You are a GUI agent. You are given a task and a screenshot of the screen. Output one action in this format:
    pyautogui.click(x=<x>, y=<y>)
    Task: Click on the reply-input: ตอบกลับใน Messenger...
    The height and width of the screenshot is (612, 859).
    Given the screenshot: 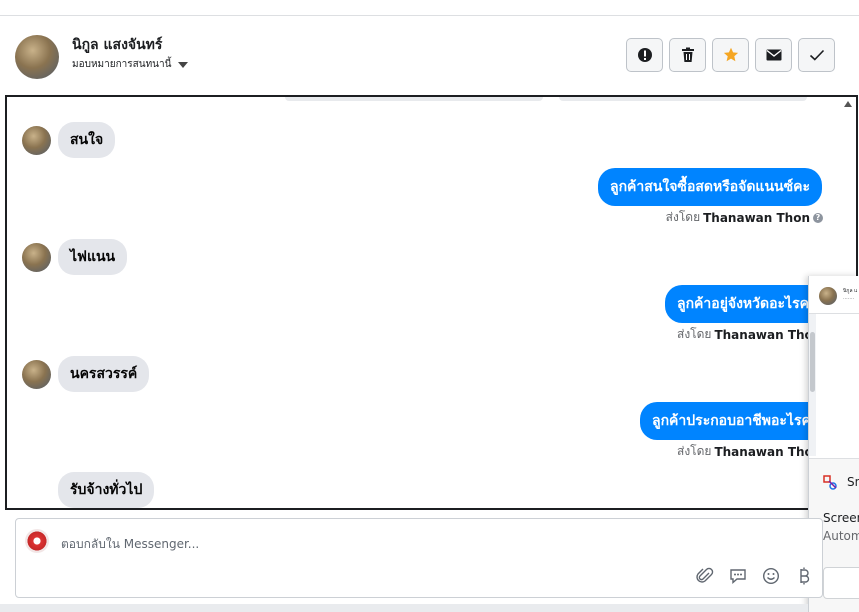 What is the action you would take?
    pyautogui.click(x=130, y=544)
    